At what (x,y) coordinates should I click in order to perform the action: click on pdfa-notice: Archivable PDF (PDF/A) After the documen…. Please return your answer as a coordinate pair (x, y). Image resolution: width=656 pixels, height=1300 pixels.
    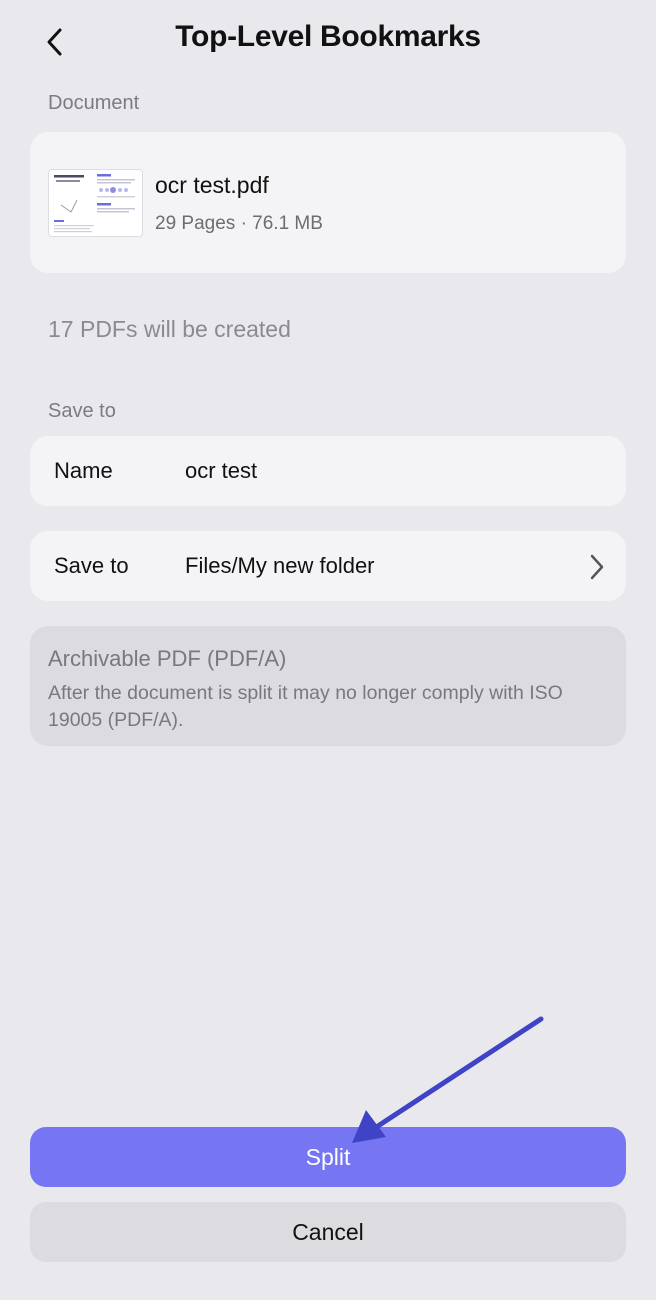
    Looking at the image, I should click on (328, 686).